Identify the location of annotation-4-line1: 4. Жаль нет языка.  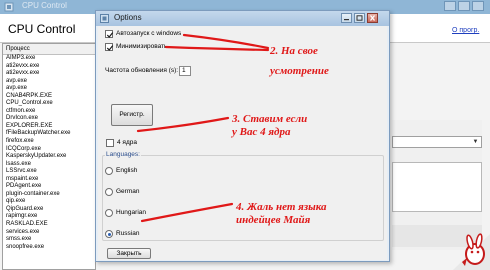
(281, 207).